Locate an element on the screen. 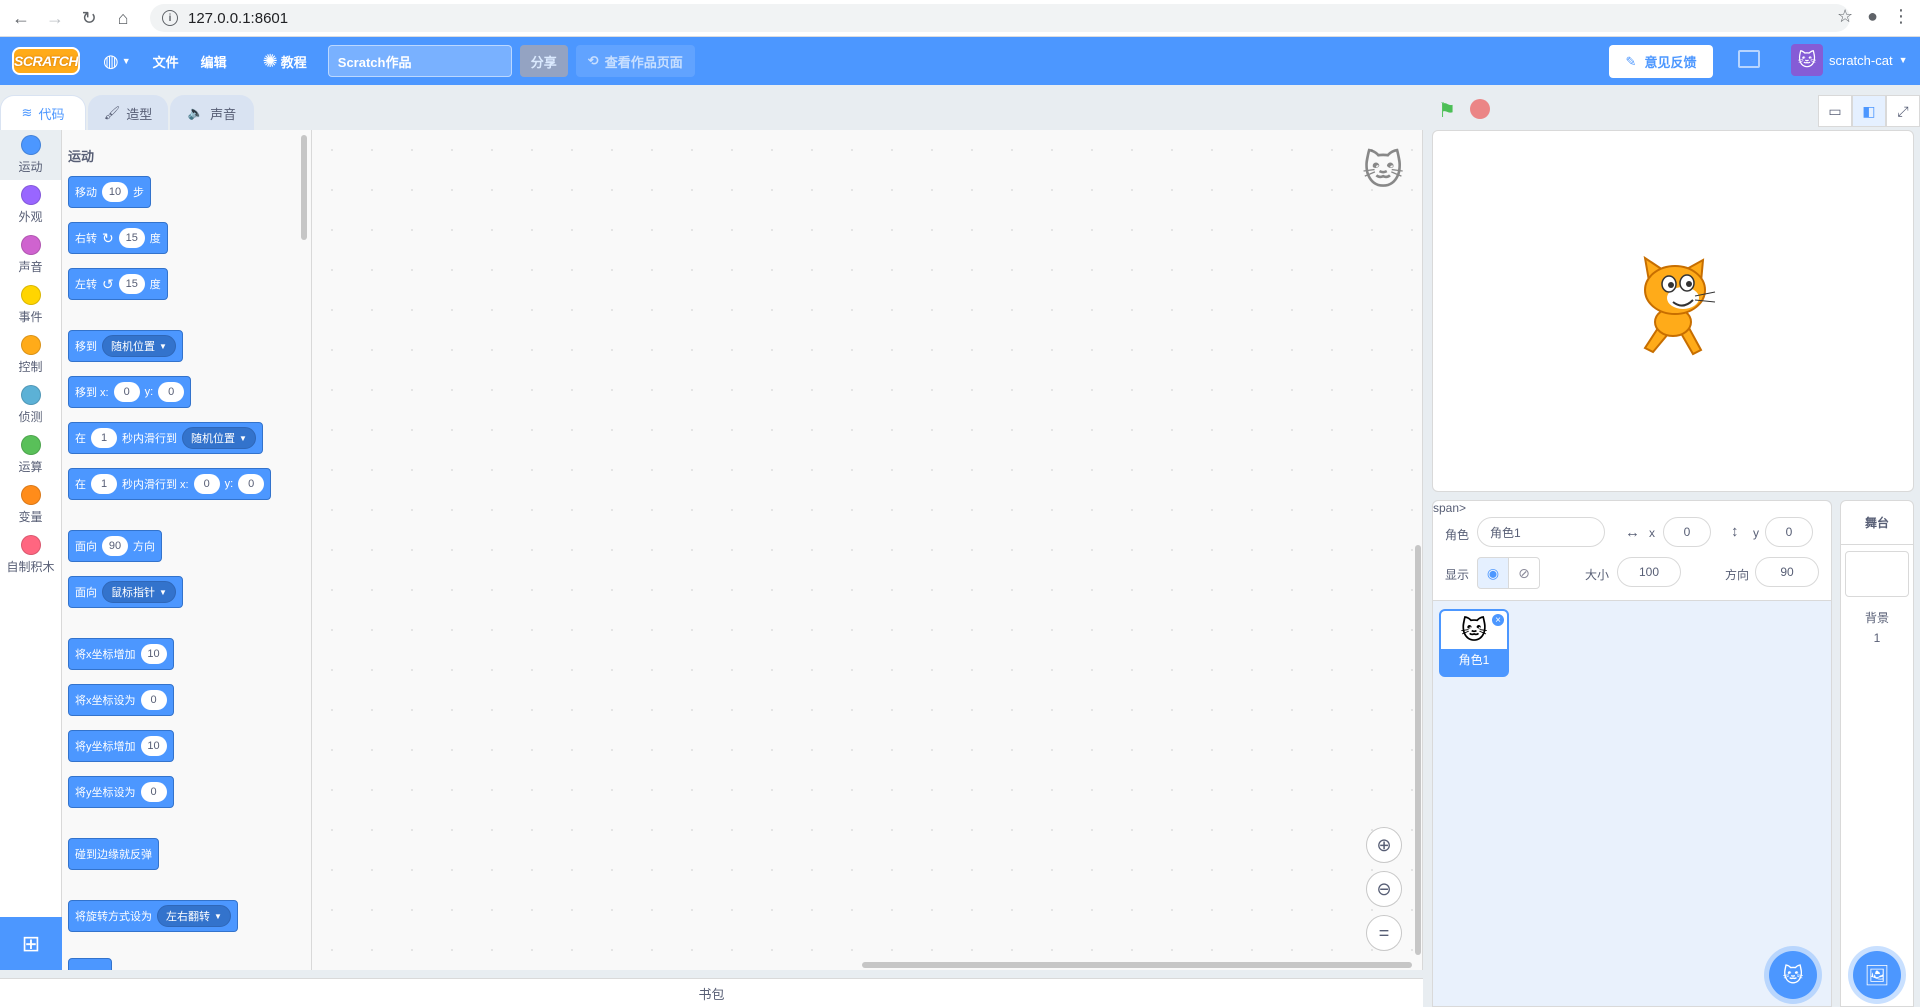  hide-sprite-button: ⊘ is located at coordinates (1524, 573).